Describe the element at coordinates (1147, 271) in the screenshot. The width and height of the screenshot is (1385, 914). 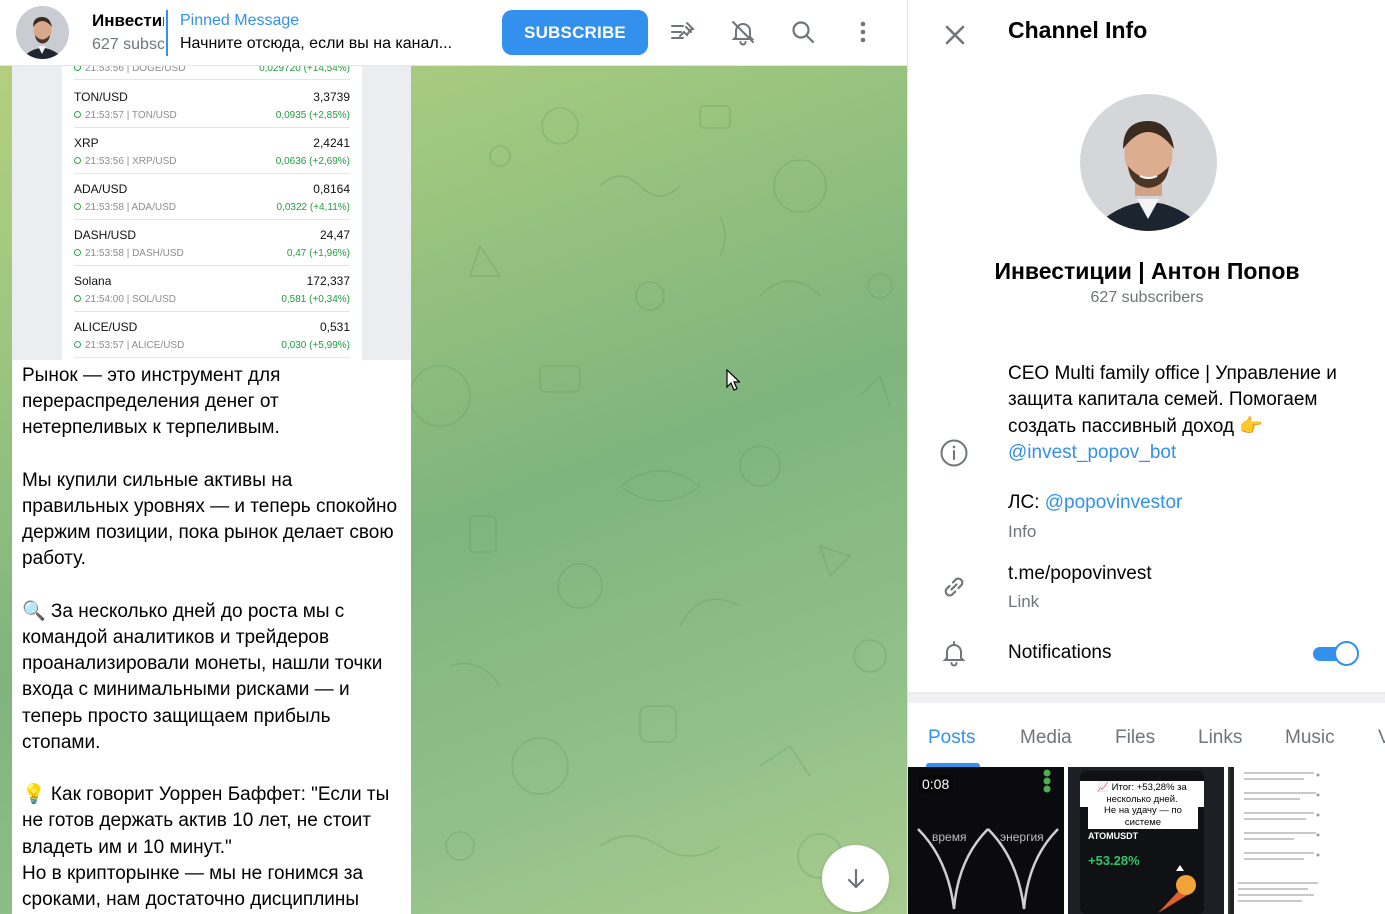
I see `channel-name: Инвестиции | Антон Попов` at that location.